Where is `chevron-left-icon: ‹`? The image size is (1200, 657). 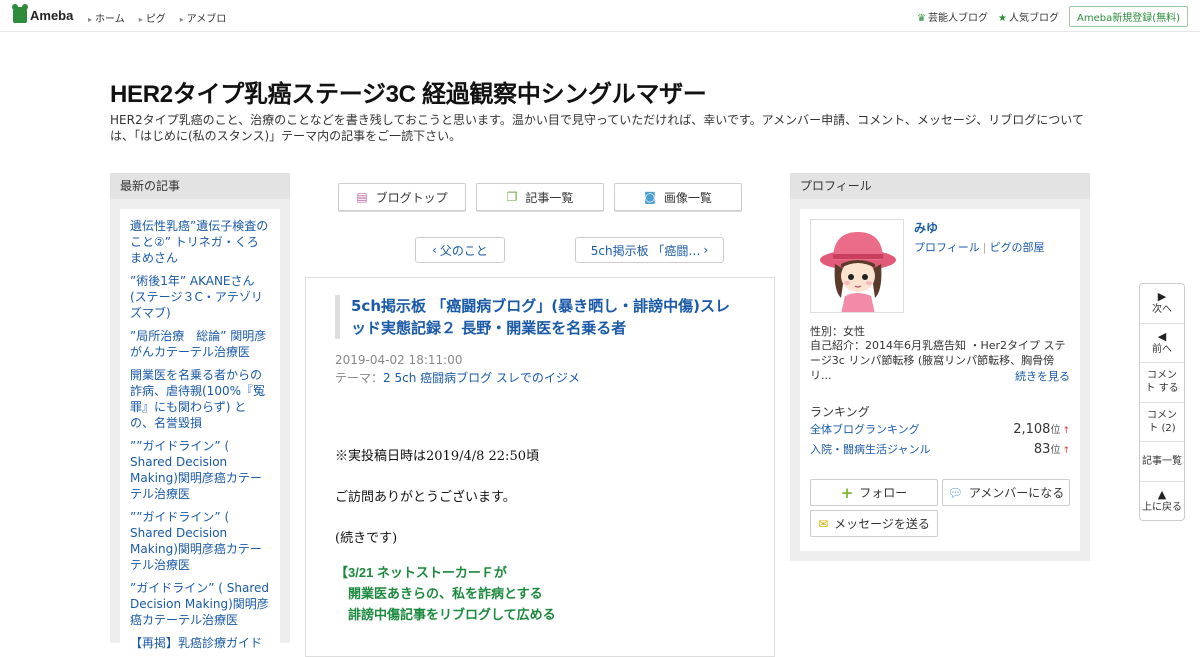
chevron-left-icon: ‹ is located at coordinates (434, 250).